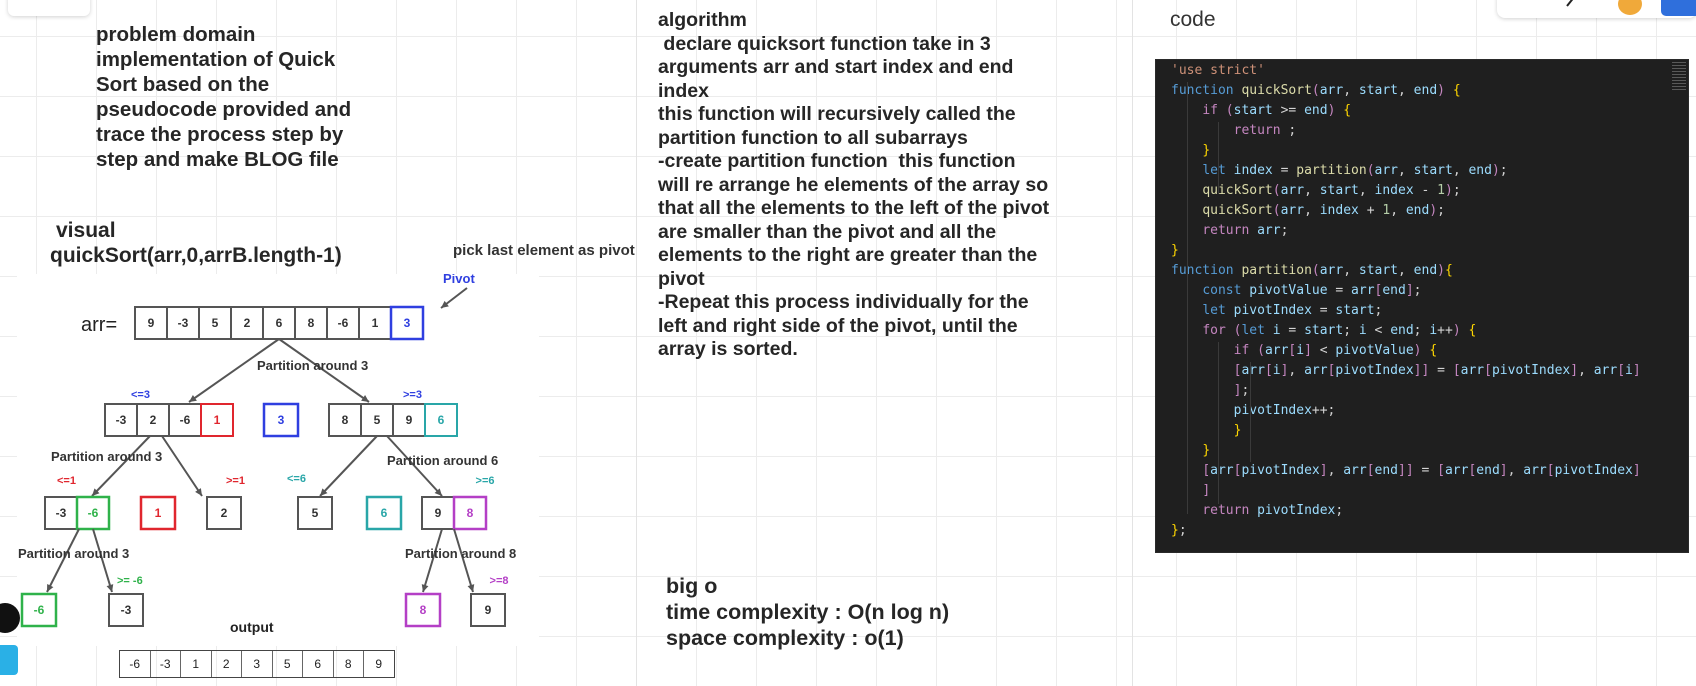 The height and width of the screenshot is (686, 1696). I want to click on code-token: partition, so click(1331, 170).